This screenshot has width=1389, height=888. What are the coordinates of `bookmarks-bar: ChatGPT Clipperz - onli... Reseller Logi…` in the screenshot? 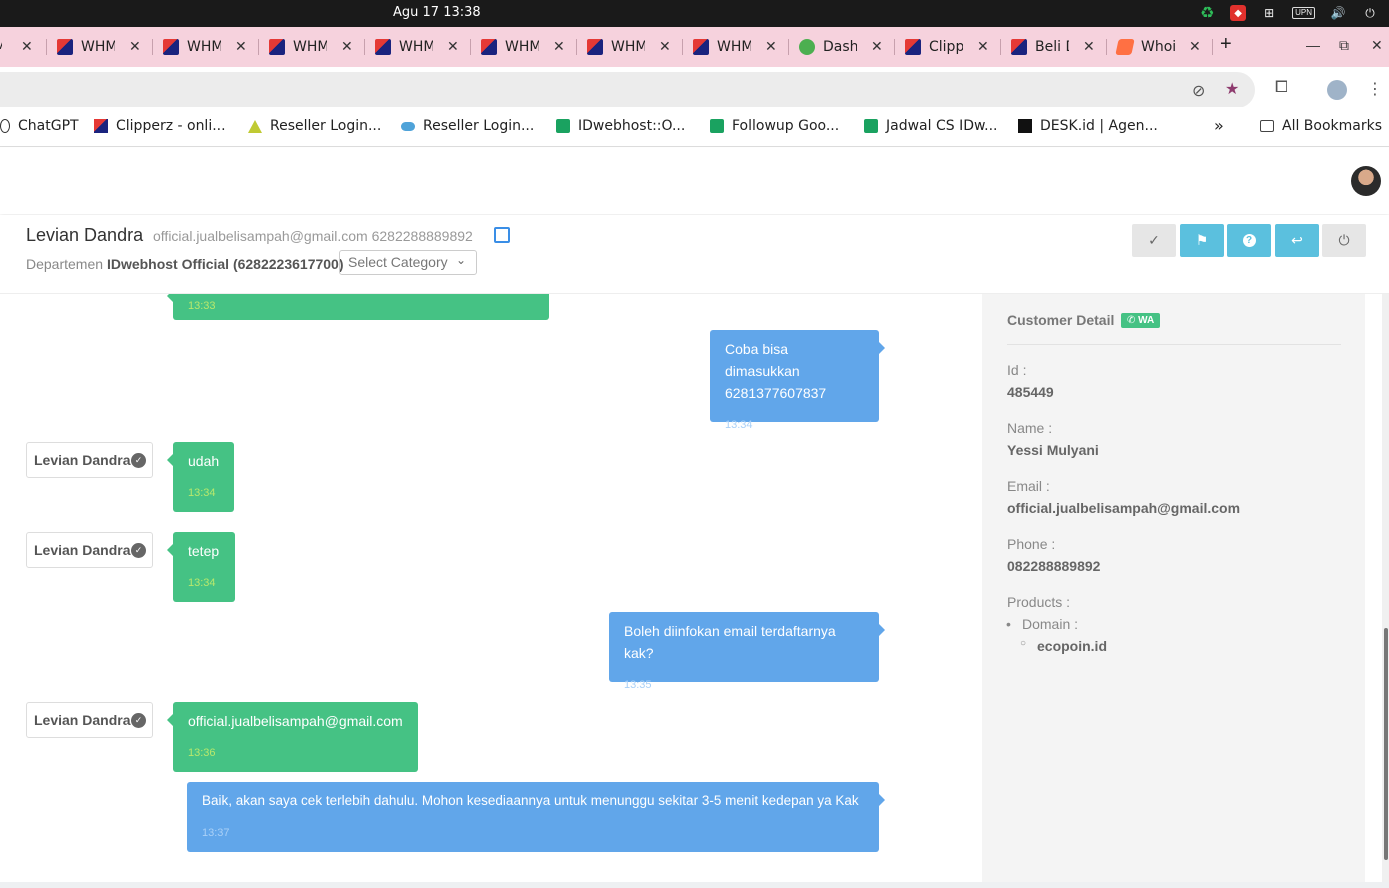 It's located at (694, 127).